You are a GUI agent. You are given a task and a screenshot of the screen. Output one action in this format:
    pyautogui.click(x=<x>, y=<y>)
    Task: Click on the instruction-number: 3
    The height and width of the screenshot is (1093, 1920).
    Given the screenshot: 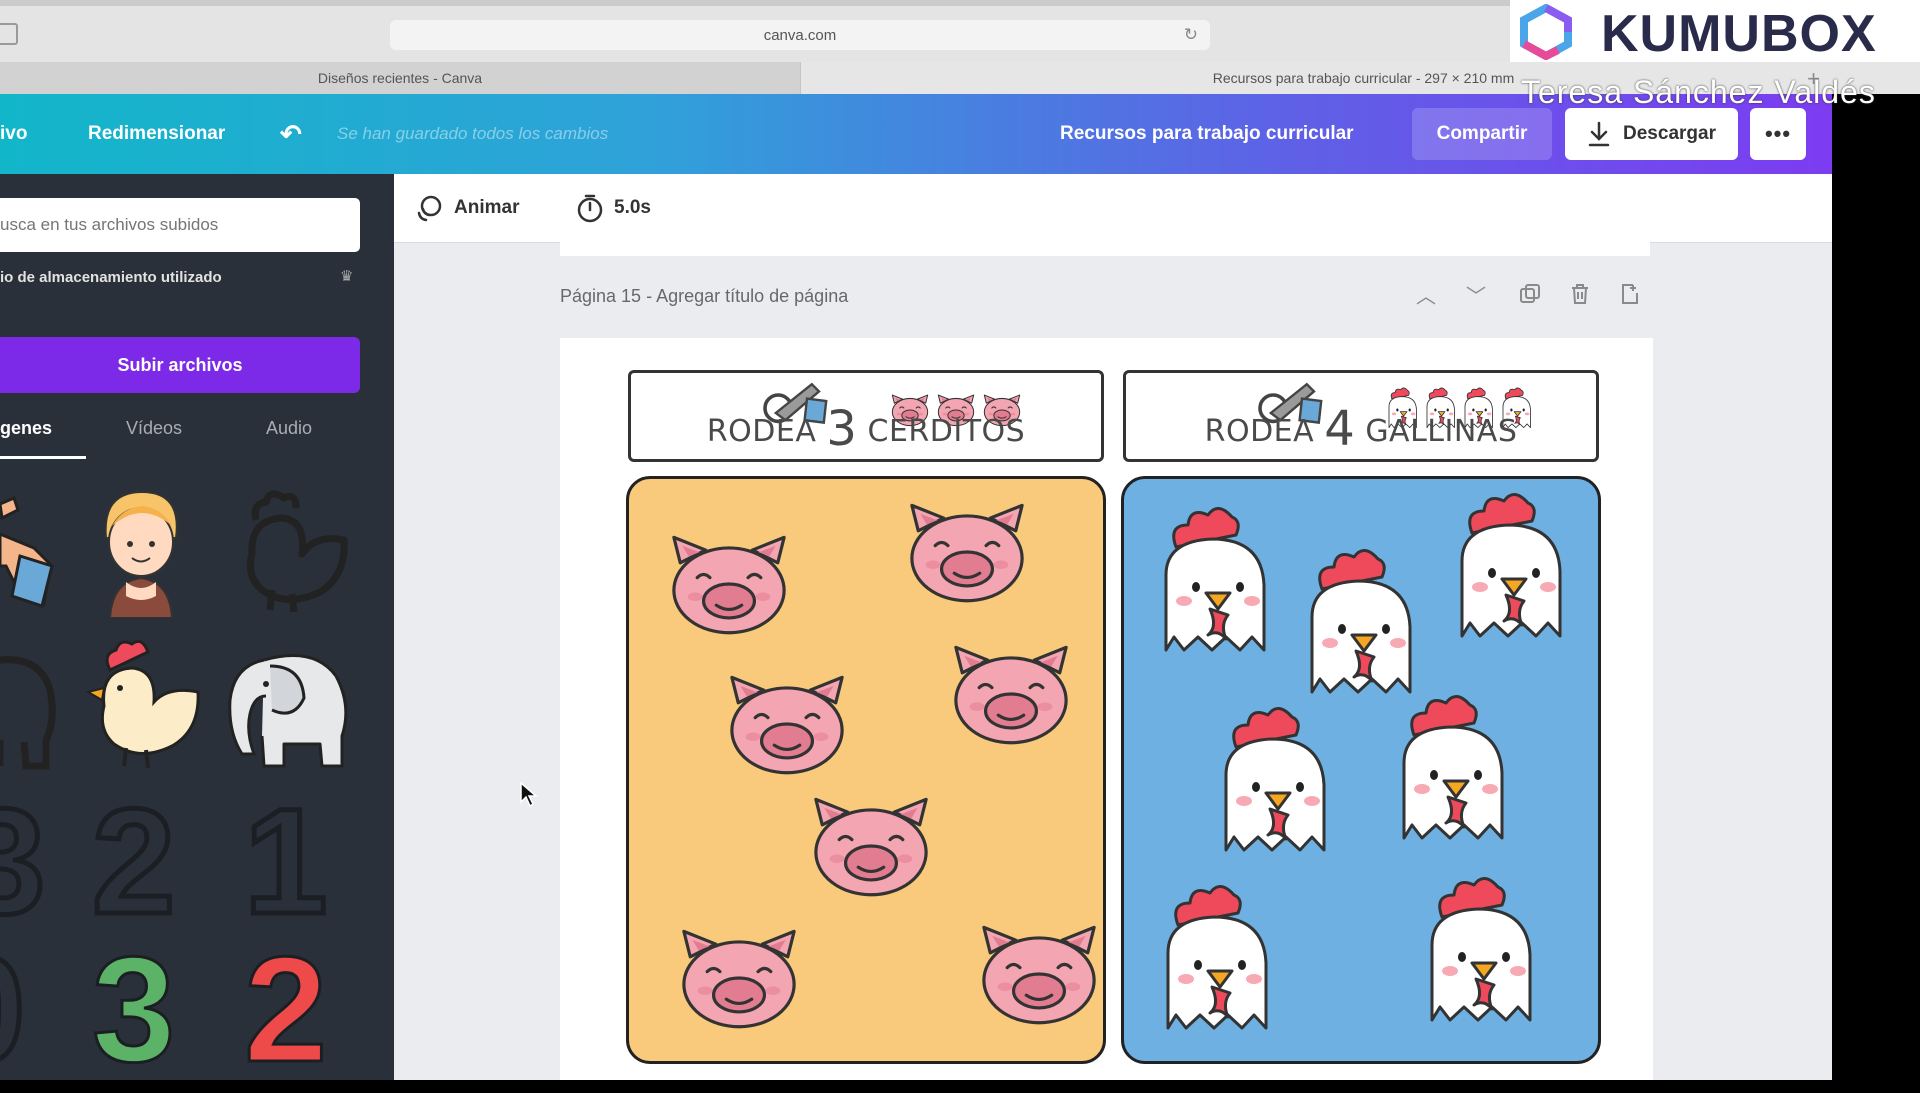 What is the action you would take?
    pyautogui.click(x=842, y=429)
    